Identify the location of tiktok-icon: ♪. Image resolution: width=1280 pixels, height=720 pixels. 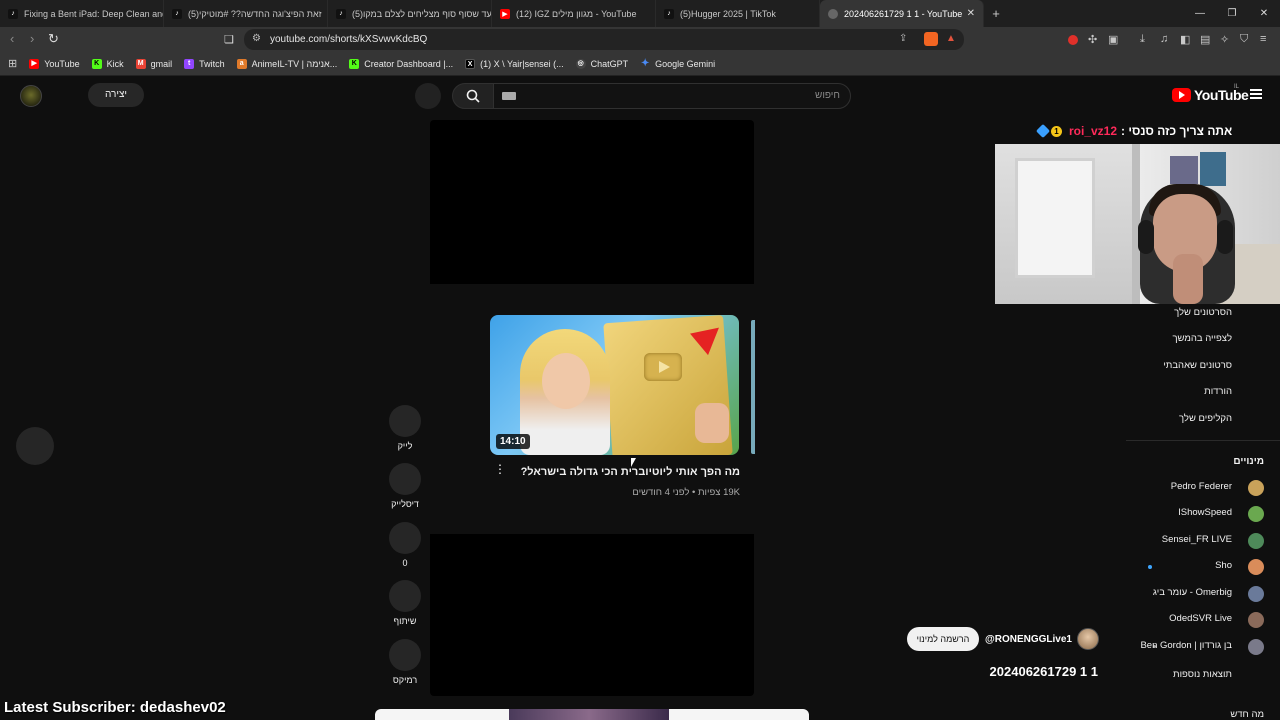
(177, 13).